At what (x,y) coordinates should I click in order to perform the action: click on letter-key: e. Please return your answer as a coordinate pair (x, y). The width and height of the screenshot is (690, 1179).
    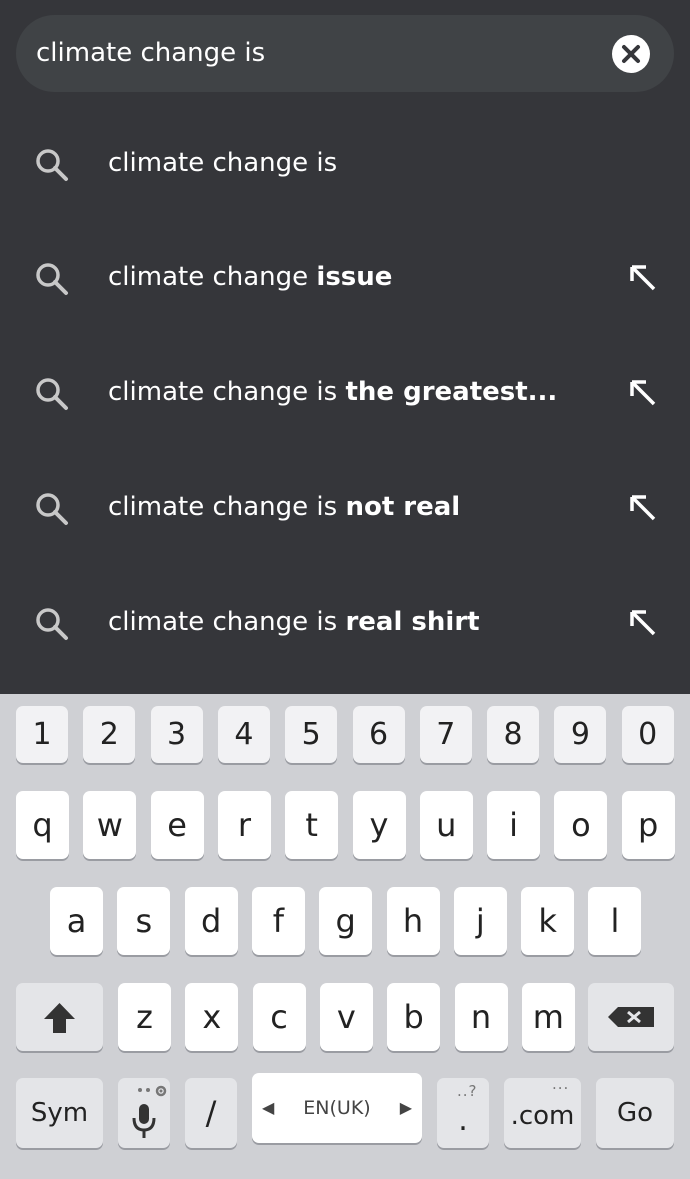
    Looking at the image, I should click on (177, 825).